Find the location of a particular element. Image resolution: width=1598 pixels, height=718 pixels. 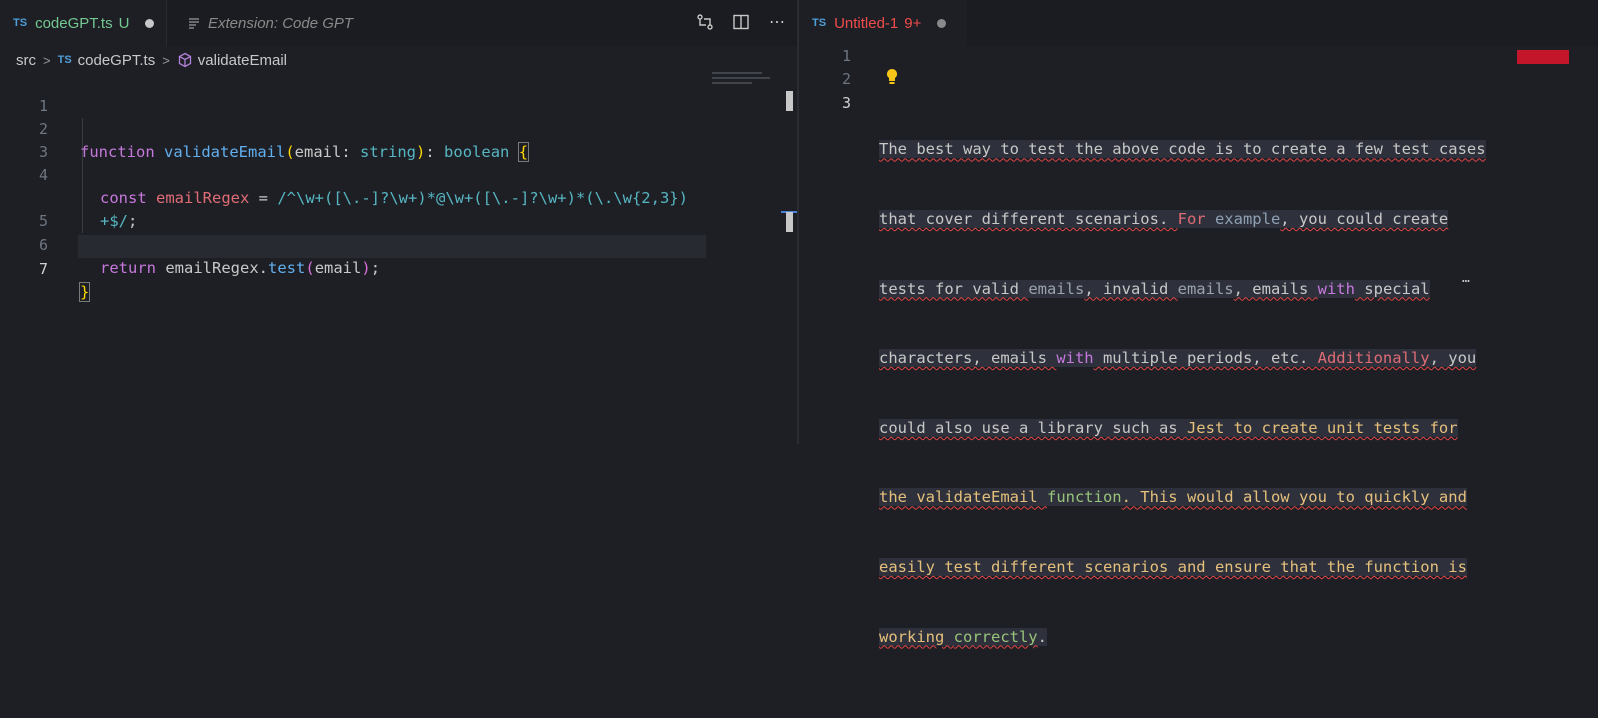

editor-actions: ⋯ is located at coordinates (741, 22).